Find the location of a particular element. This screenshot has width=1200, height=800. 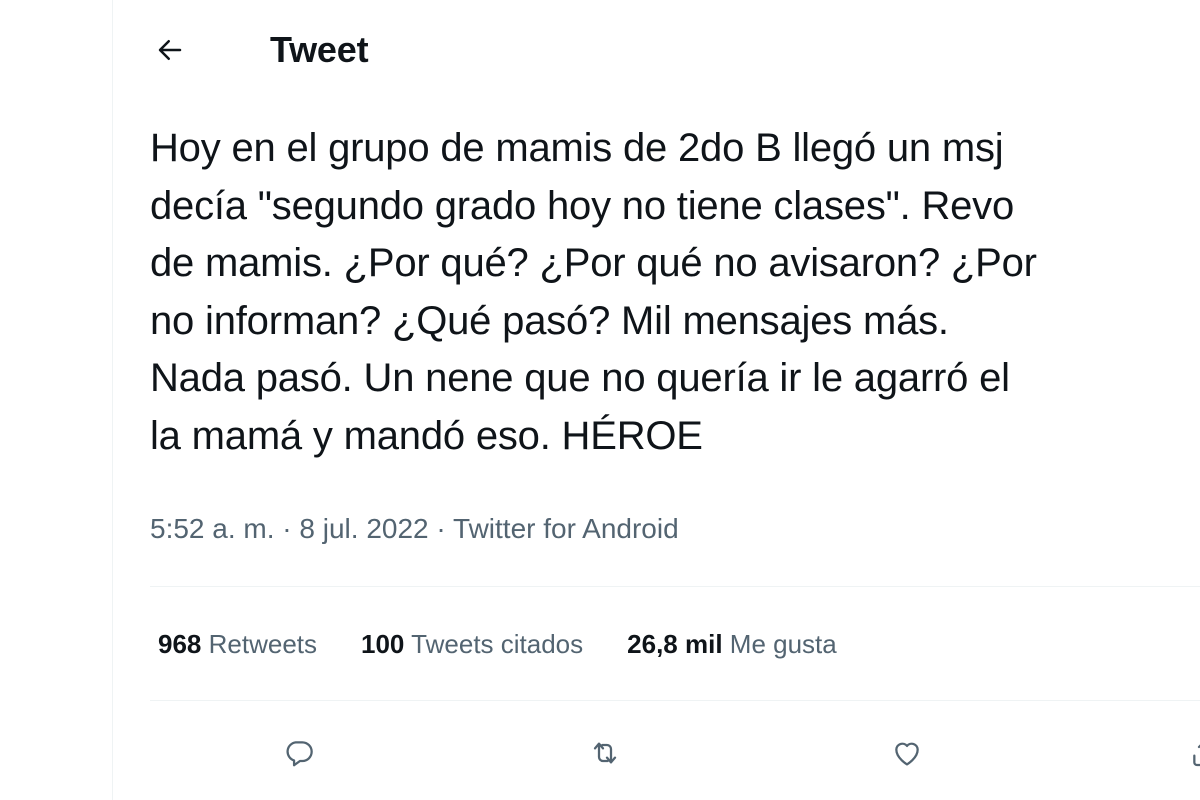

column-border is located at coordinates (112, 400).